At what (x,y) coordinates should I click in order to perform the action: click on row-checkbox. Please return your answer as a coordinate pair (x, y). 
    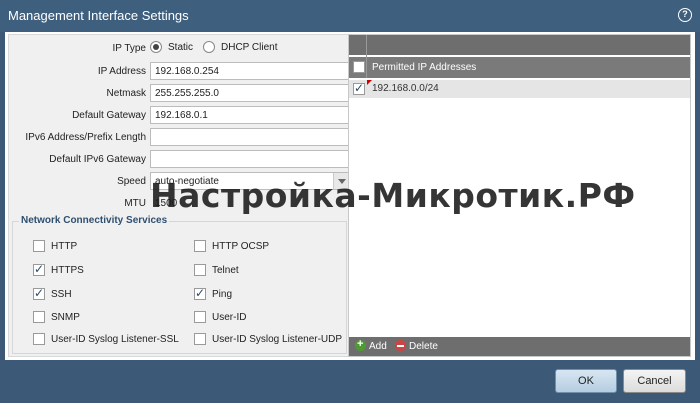
    Looking at the image, I should click on (359, 88).